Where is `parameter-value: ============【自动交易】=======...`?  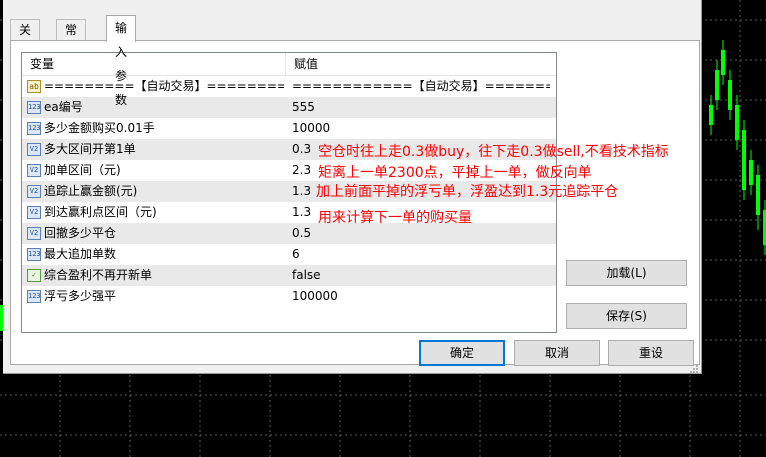
parameter-value: ============【自动交易】=======... is located at coordinates (421, 86).